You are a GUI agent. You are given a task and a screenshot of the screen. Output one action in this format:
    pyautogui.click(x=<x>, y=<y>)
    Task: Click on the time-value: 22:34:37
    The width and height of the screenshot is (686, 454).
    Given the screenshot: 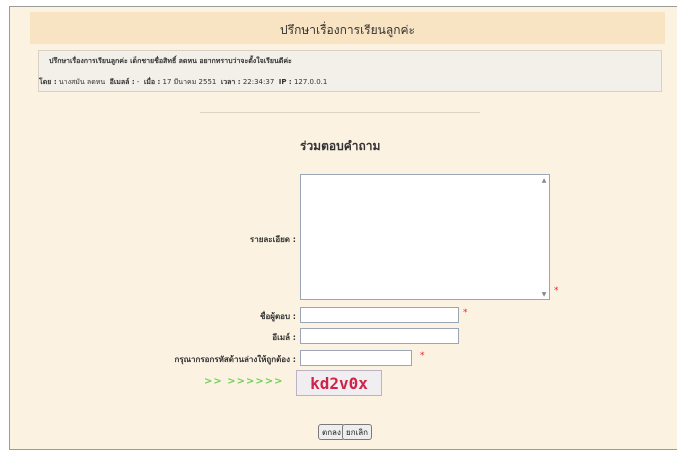 What is the action you would take?
    pyautogui.click(x=258, y=82)
    